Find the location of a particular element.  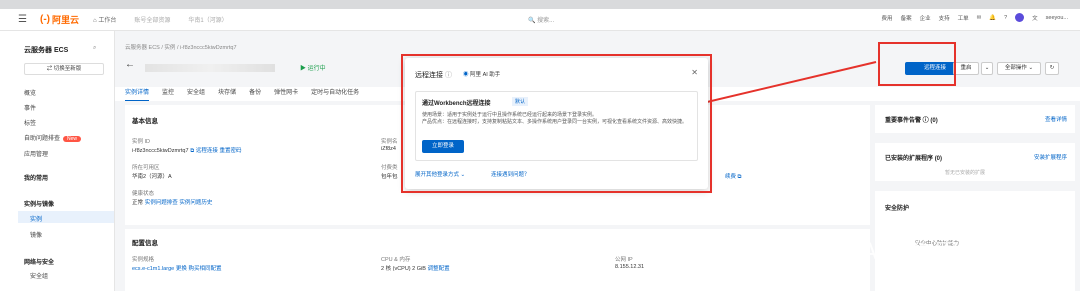

highlight-box-dialog is located at coordinates (556, 123).